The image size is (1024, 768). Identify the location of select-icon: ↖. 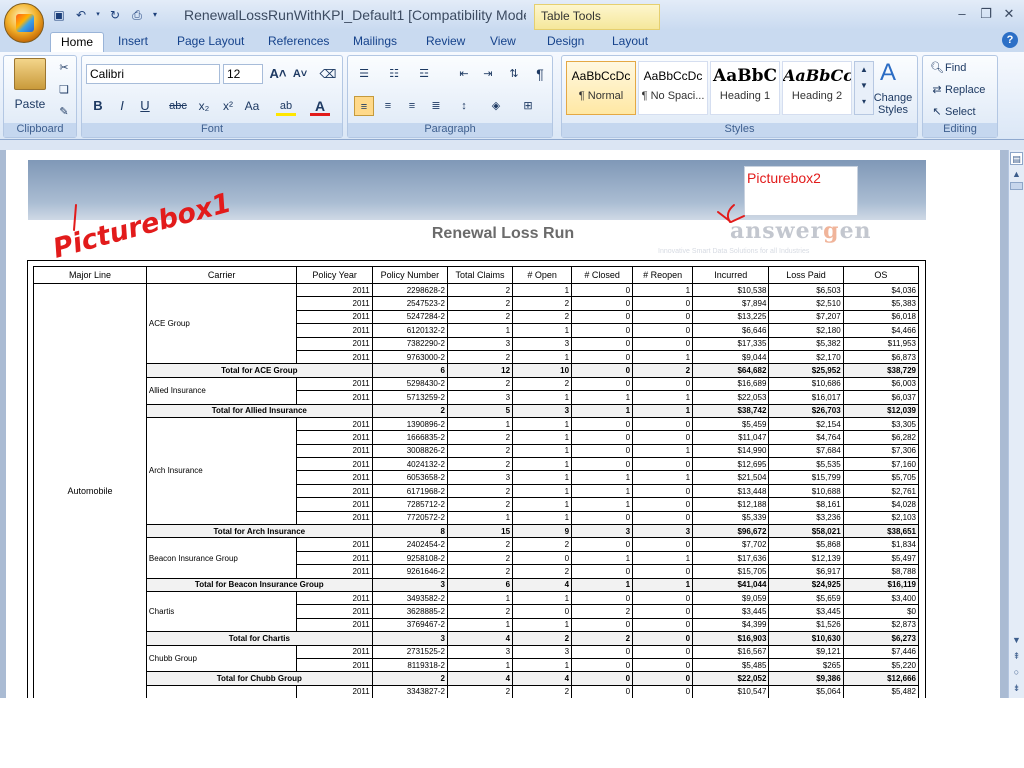
(937, 112).